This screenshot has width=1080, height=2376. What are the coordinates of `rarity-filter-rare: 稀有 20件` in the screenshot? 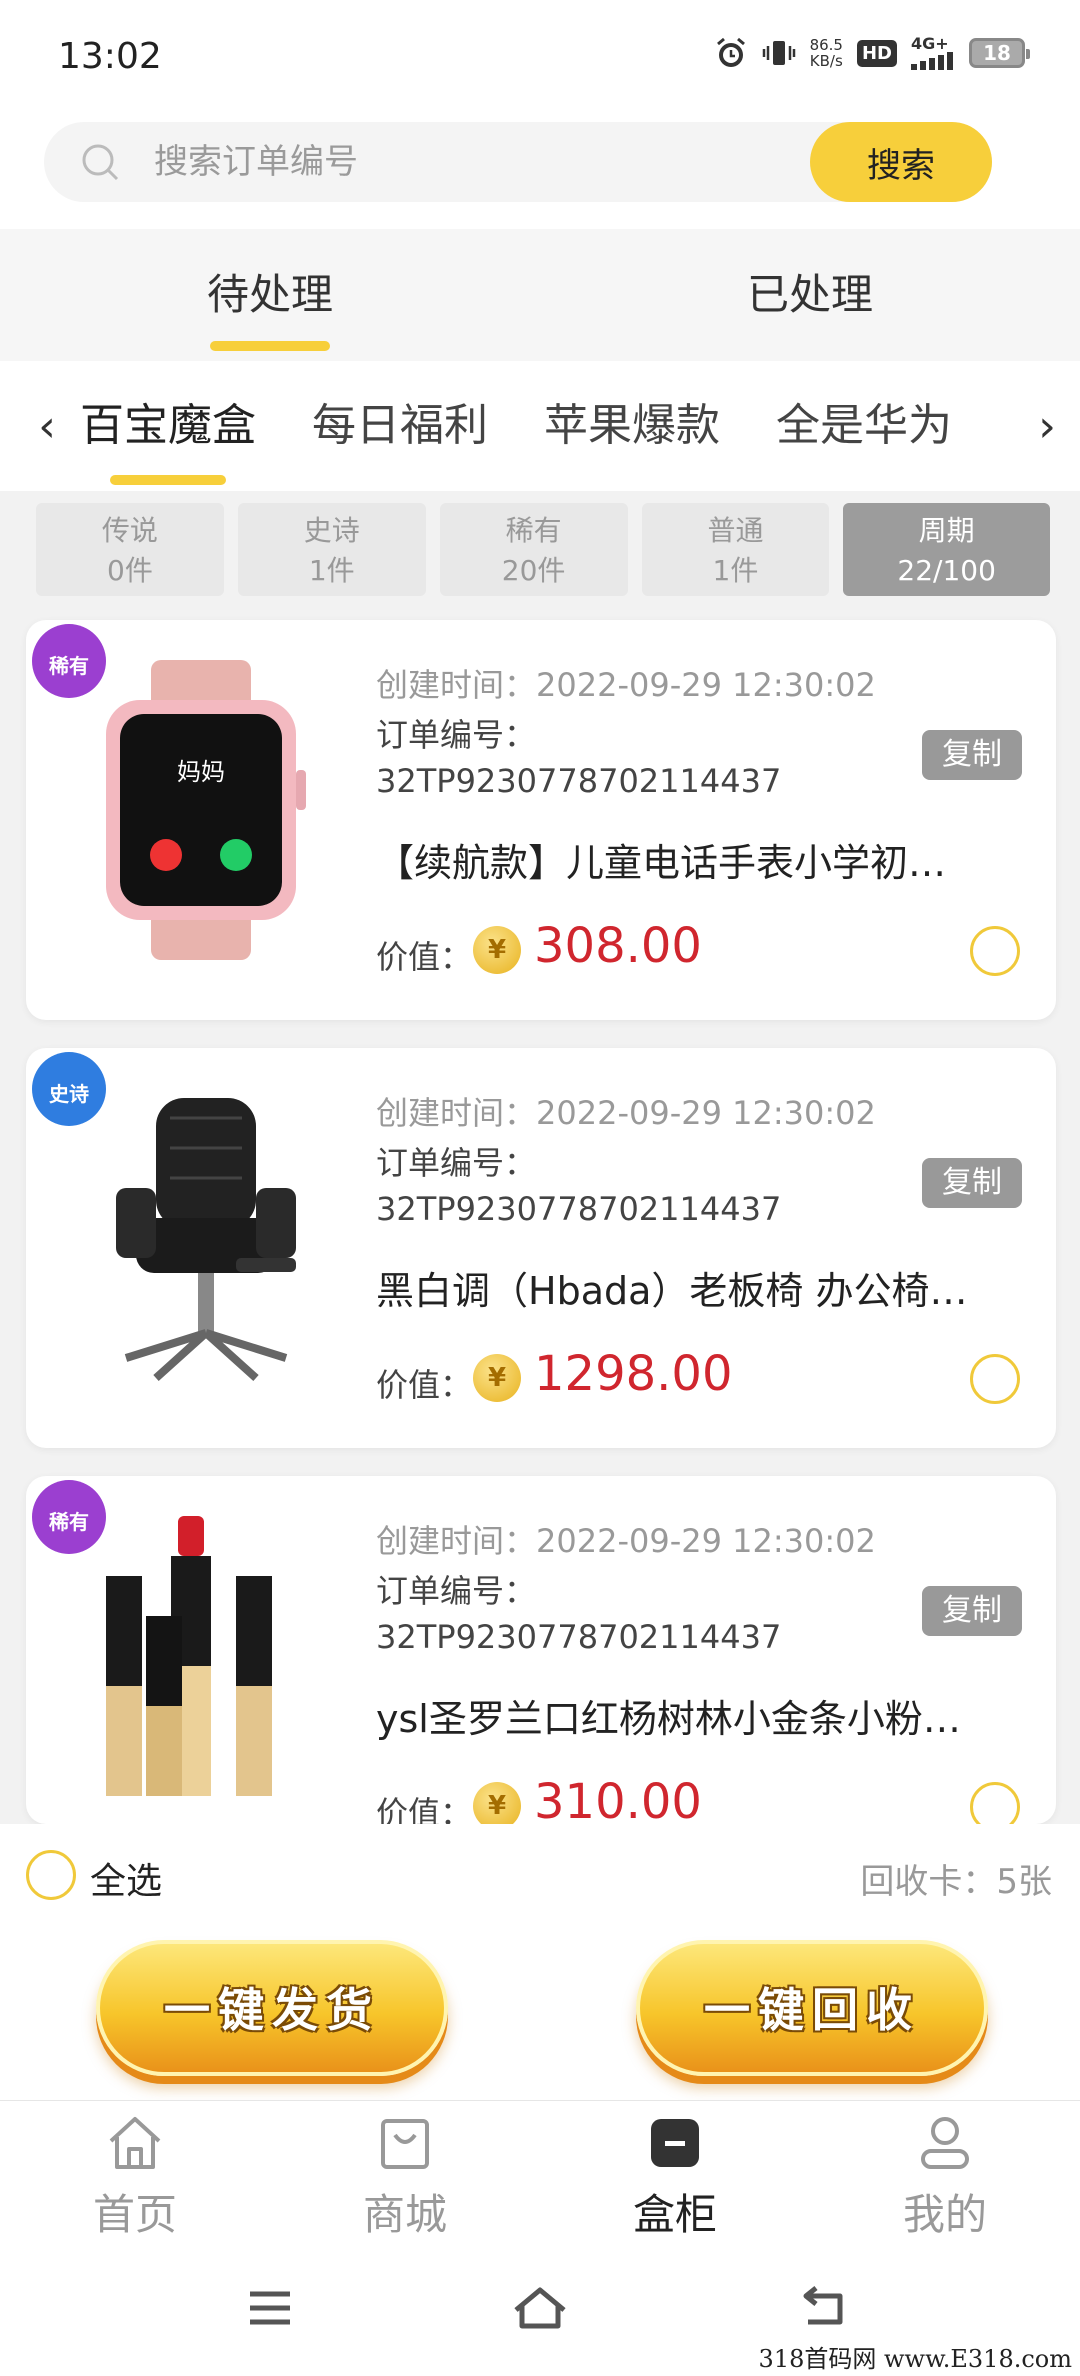 It's located at (533, 549).